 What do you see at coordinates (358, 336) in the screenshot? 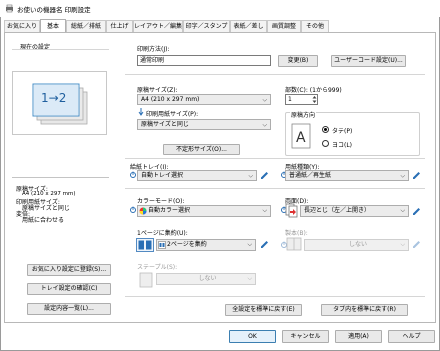
I see `apply-button: 適用(A)` at bounding box center [358, 336].